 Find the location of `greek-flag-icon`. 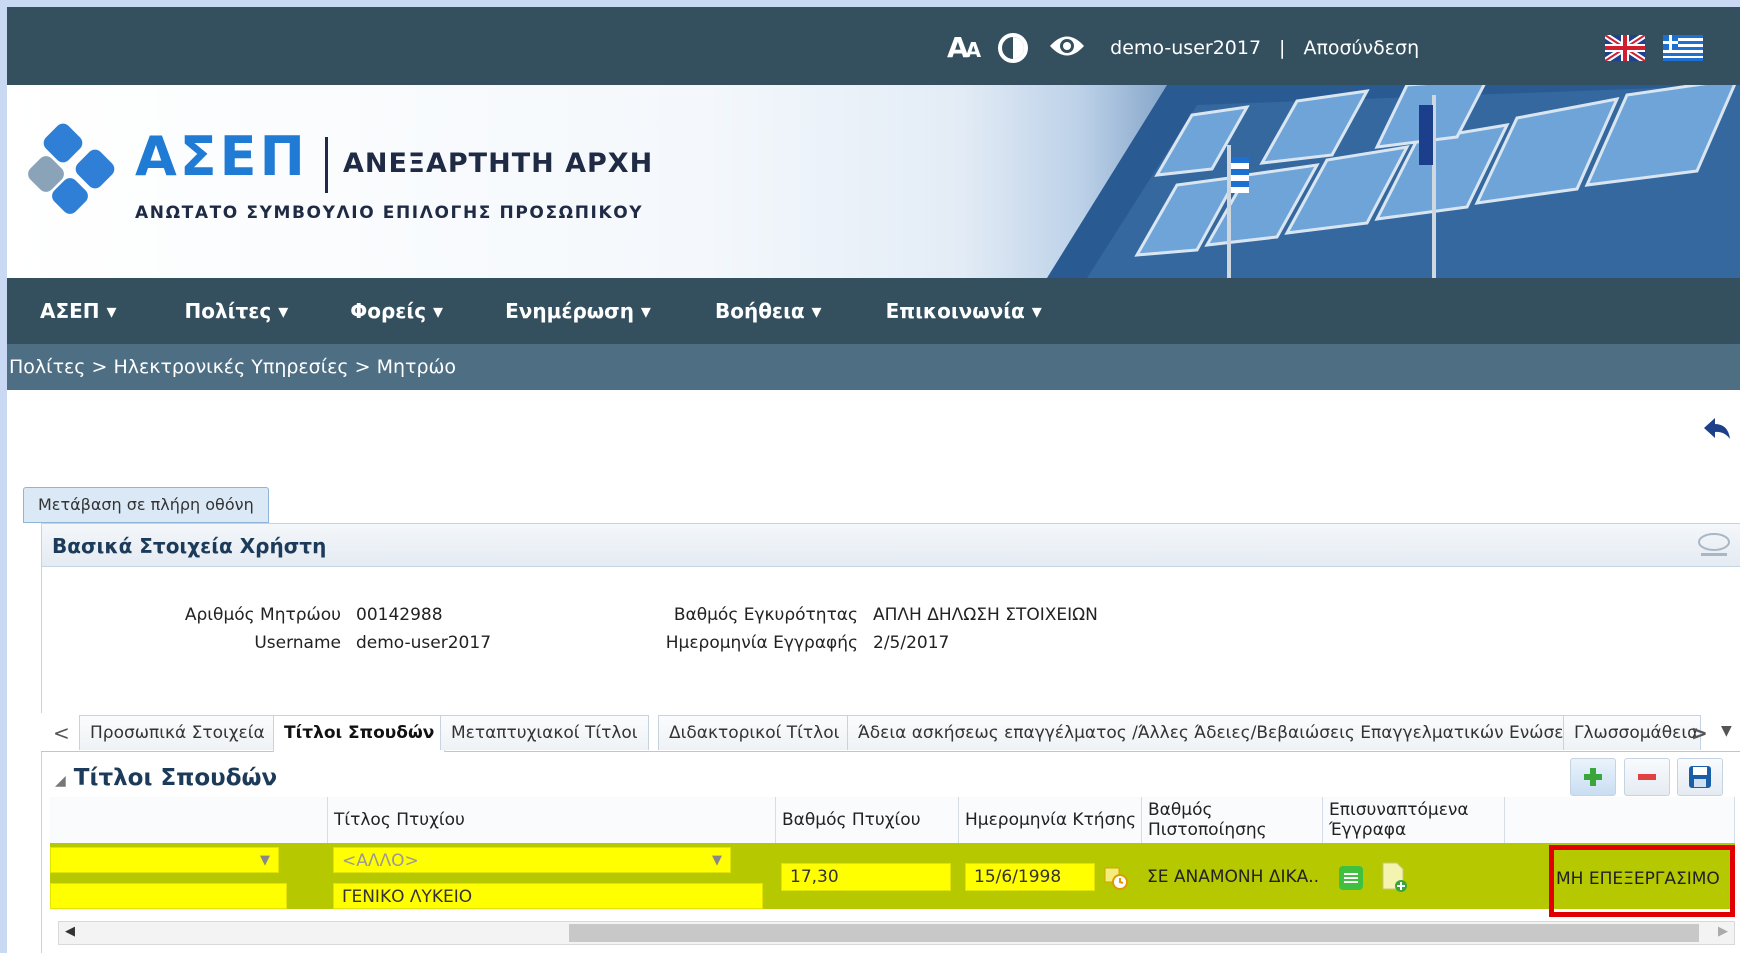

greek-flag-icon is located at coordinates (1683, 48).